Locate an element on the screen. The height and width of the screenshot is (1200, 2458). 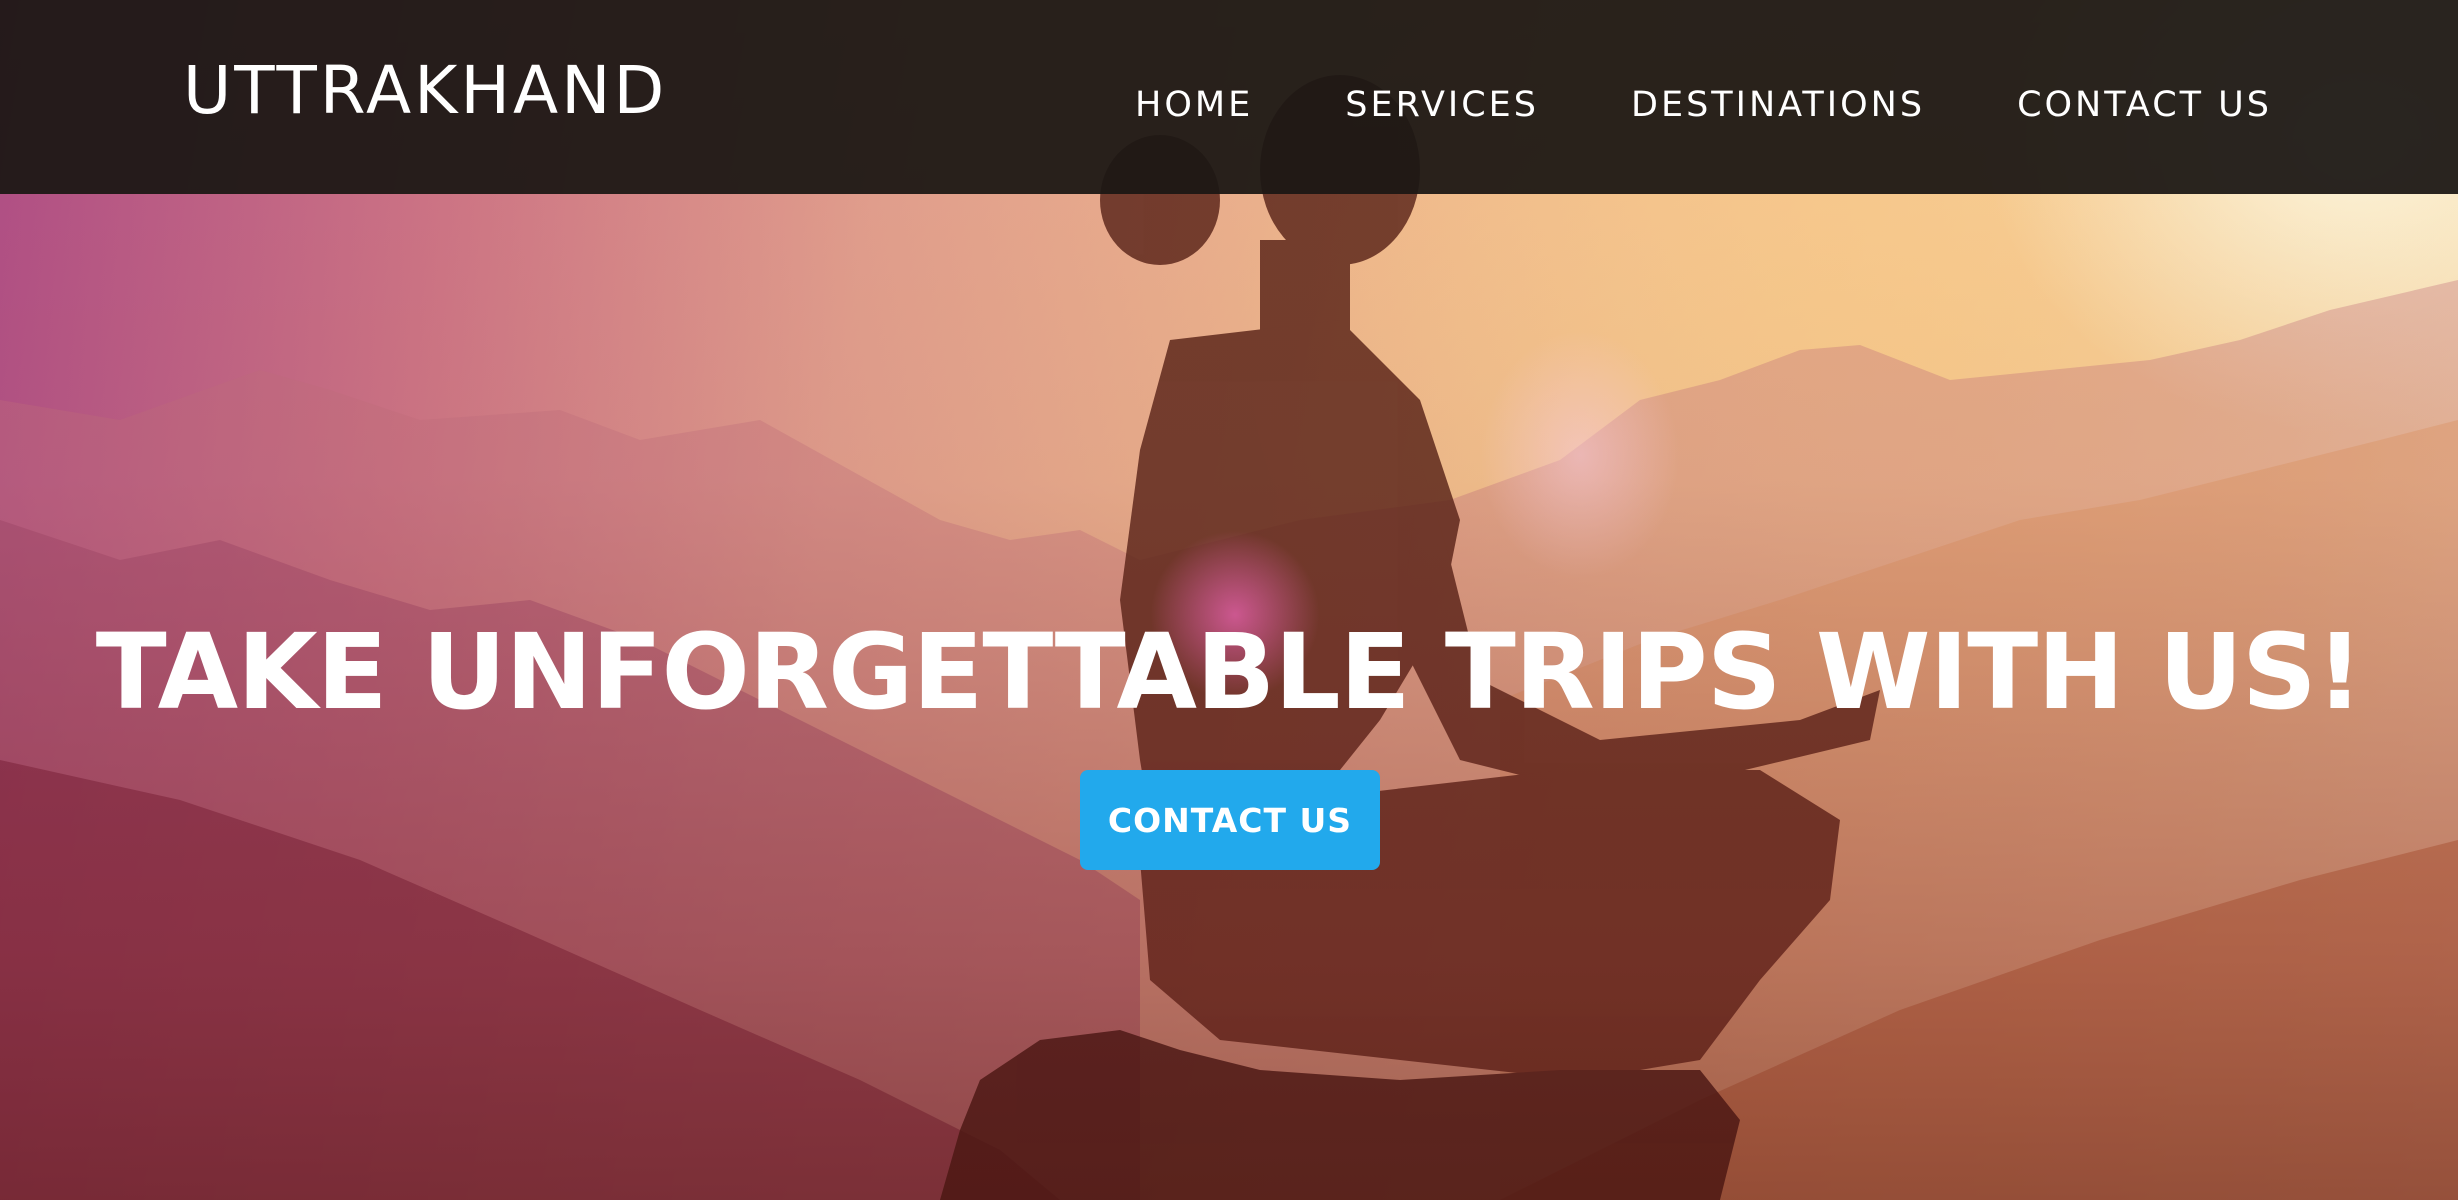
nav-link-contact-us: CONTACT US is located at coordinates (2144, 105).